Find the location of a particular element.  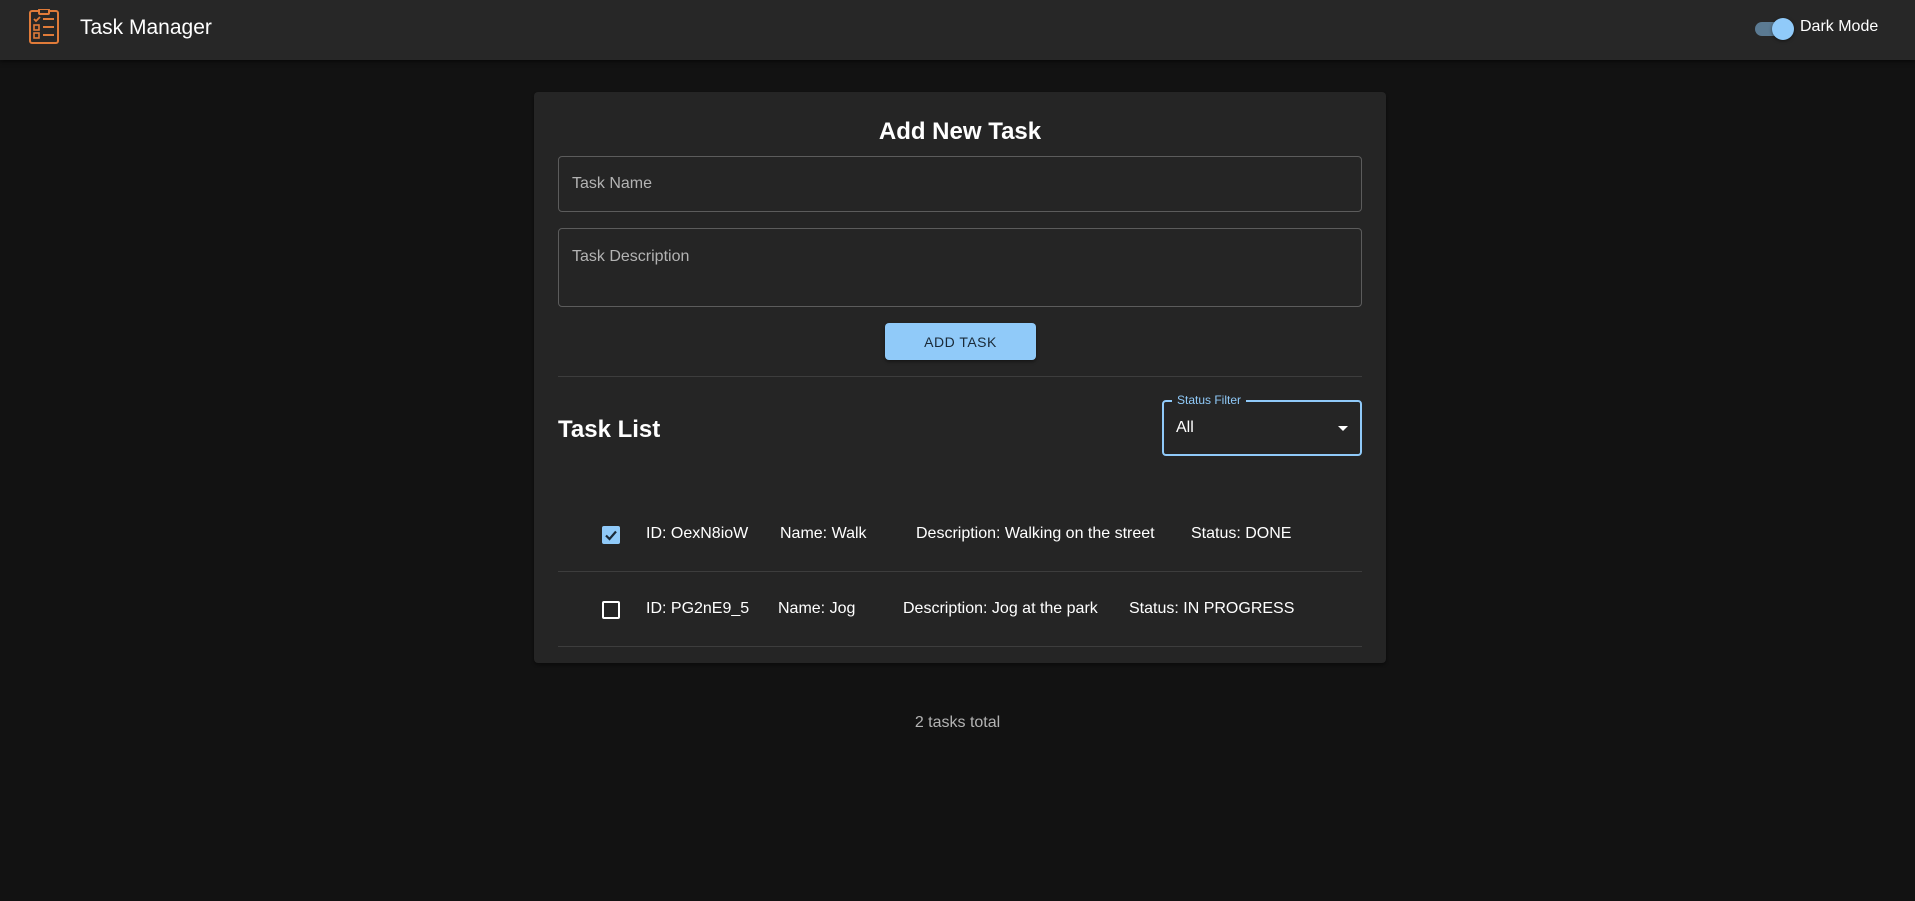

task-status: Status: DONE is located at coordinates (1241, 533).